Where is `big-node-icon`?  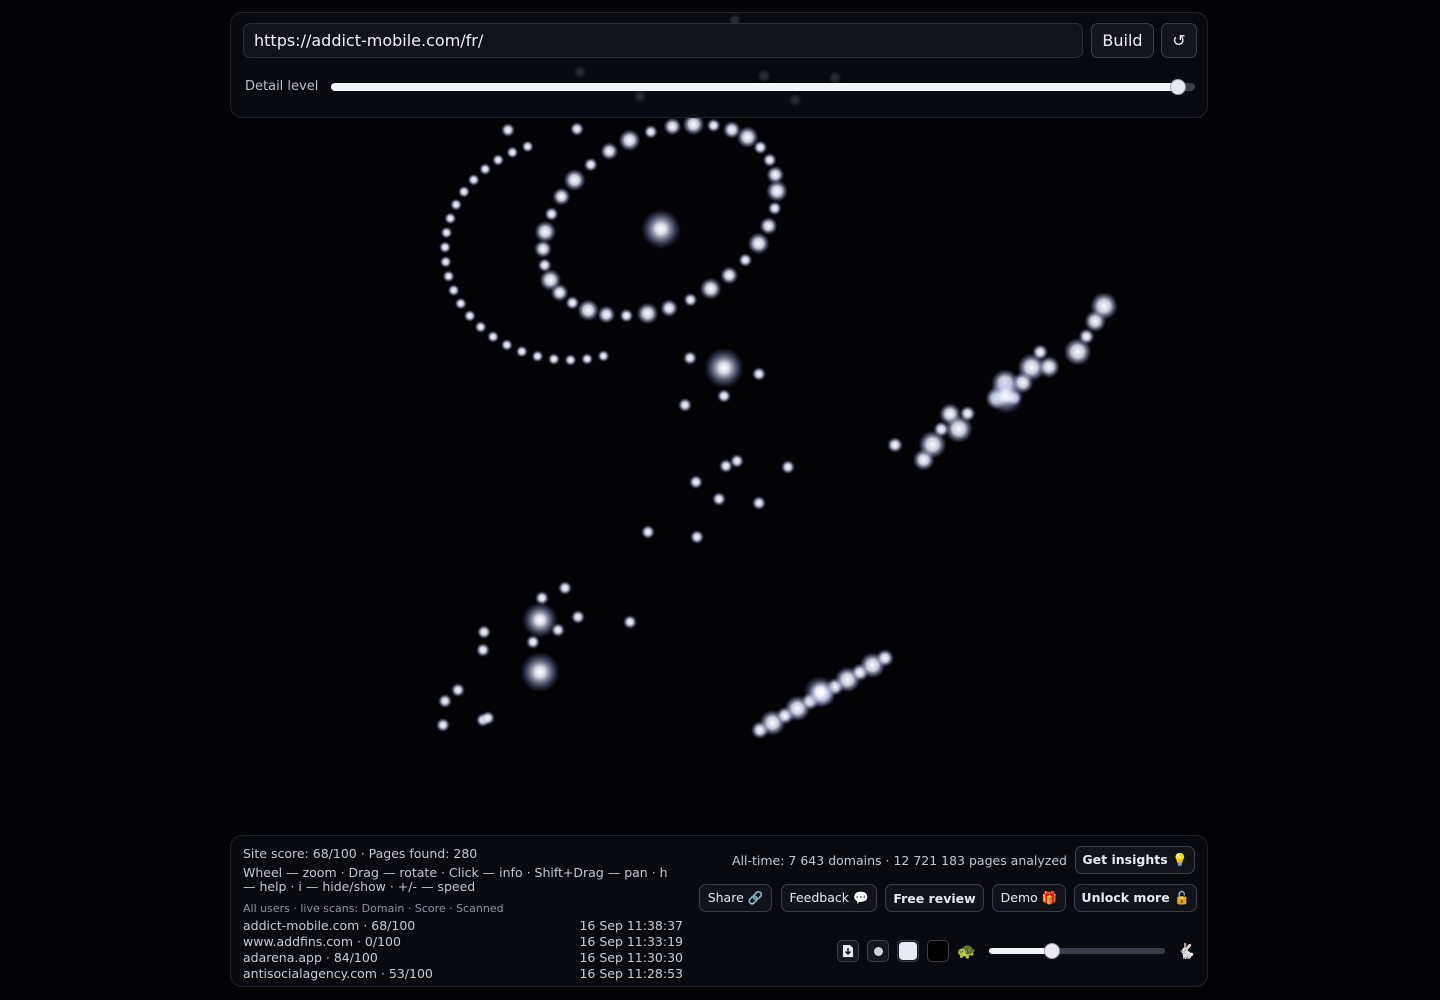 big-node-icon is located at coordinates (908, 951).